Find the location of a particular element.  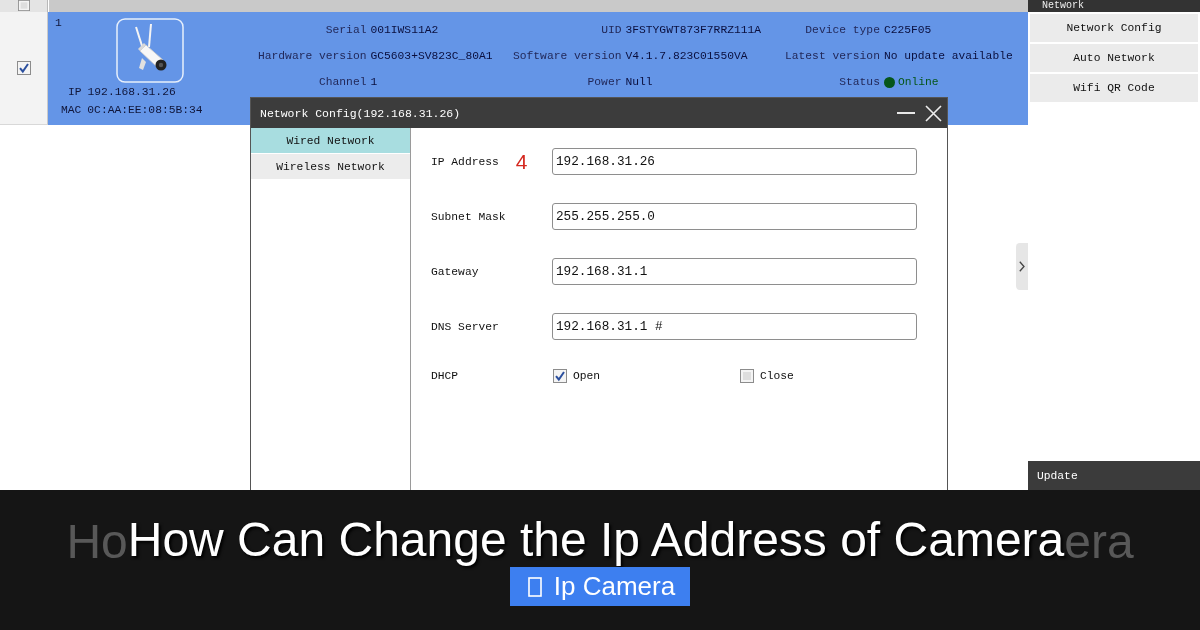

field-label: IP Address is located at coordinates (465, 161).